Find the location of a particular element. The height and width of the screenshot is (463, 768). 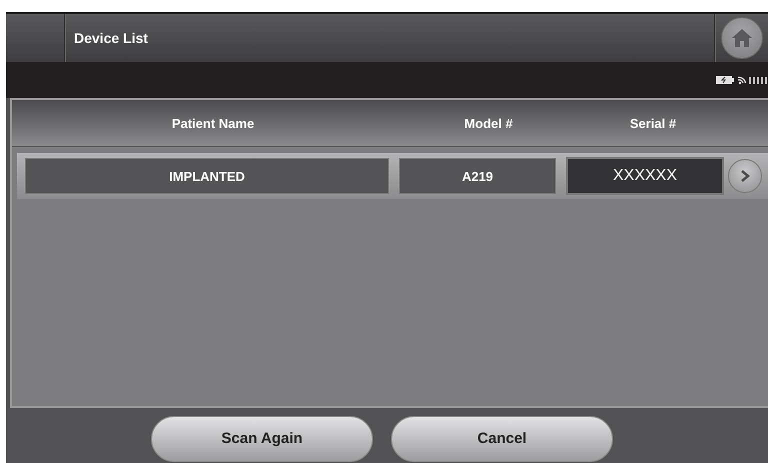

table-cell: XXXXXX is located at coordinates (645, 176).